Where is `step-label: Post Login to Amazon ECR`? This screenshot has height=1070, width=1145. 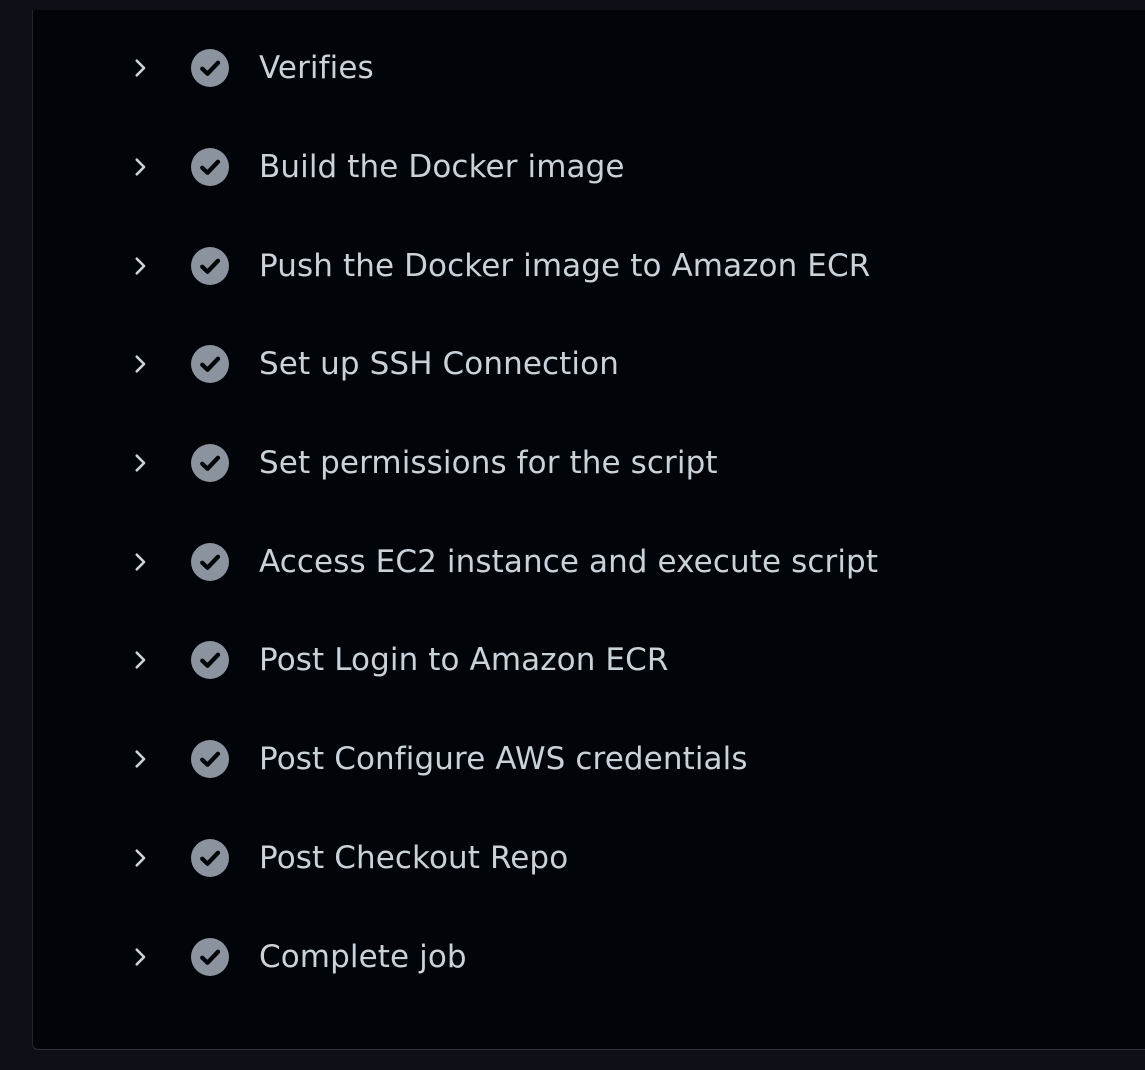 step-label: Post Login to Amazon ECR is located at coordinates (464, 660).